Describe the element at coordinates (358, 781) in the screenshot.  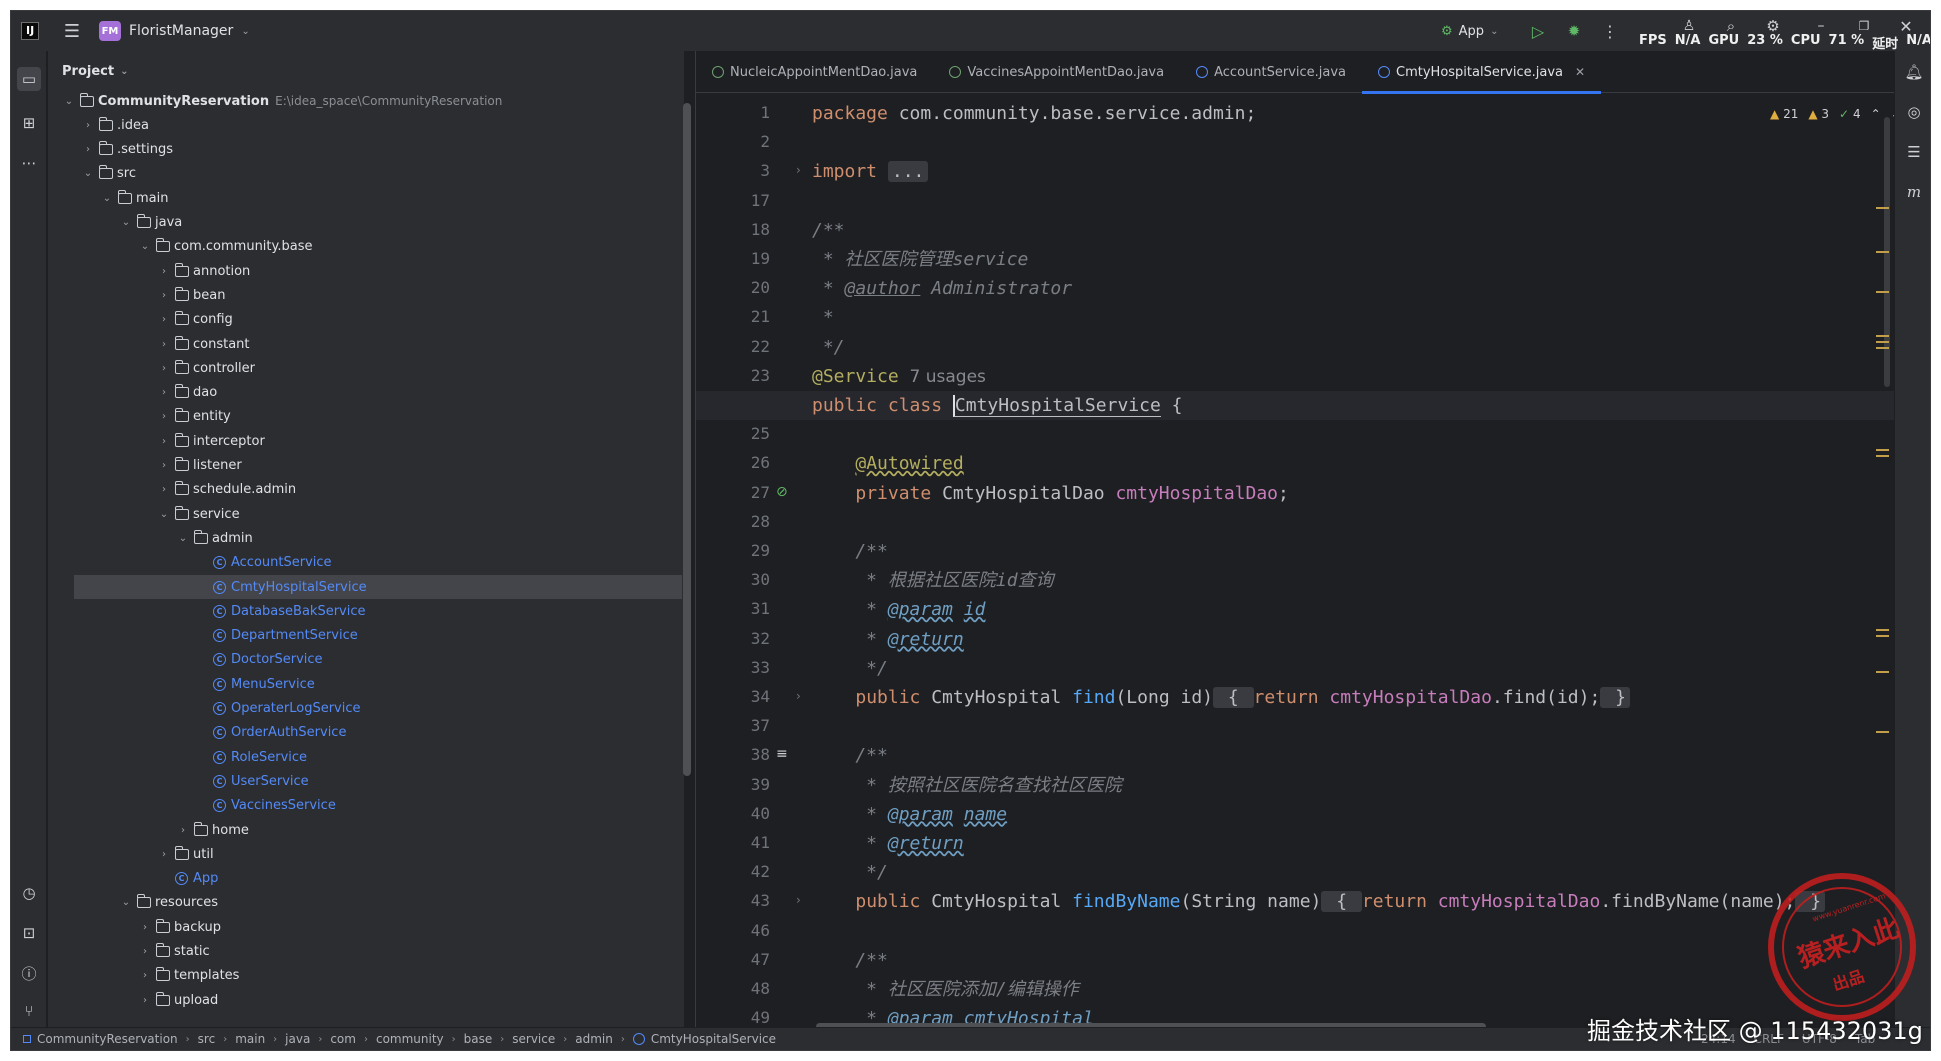
I see `tree-class-item: C UserService` at that location.